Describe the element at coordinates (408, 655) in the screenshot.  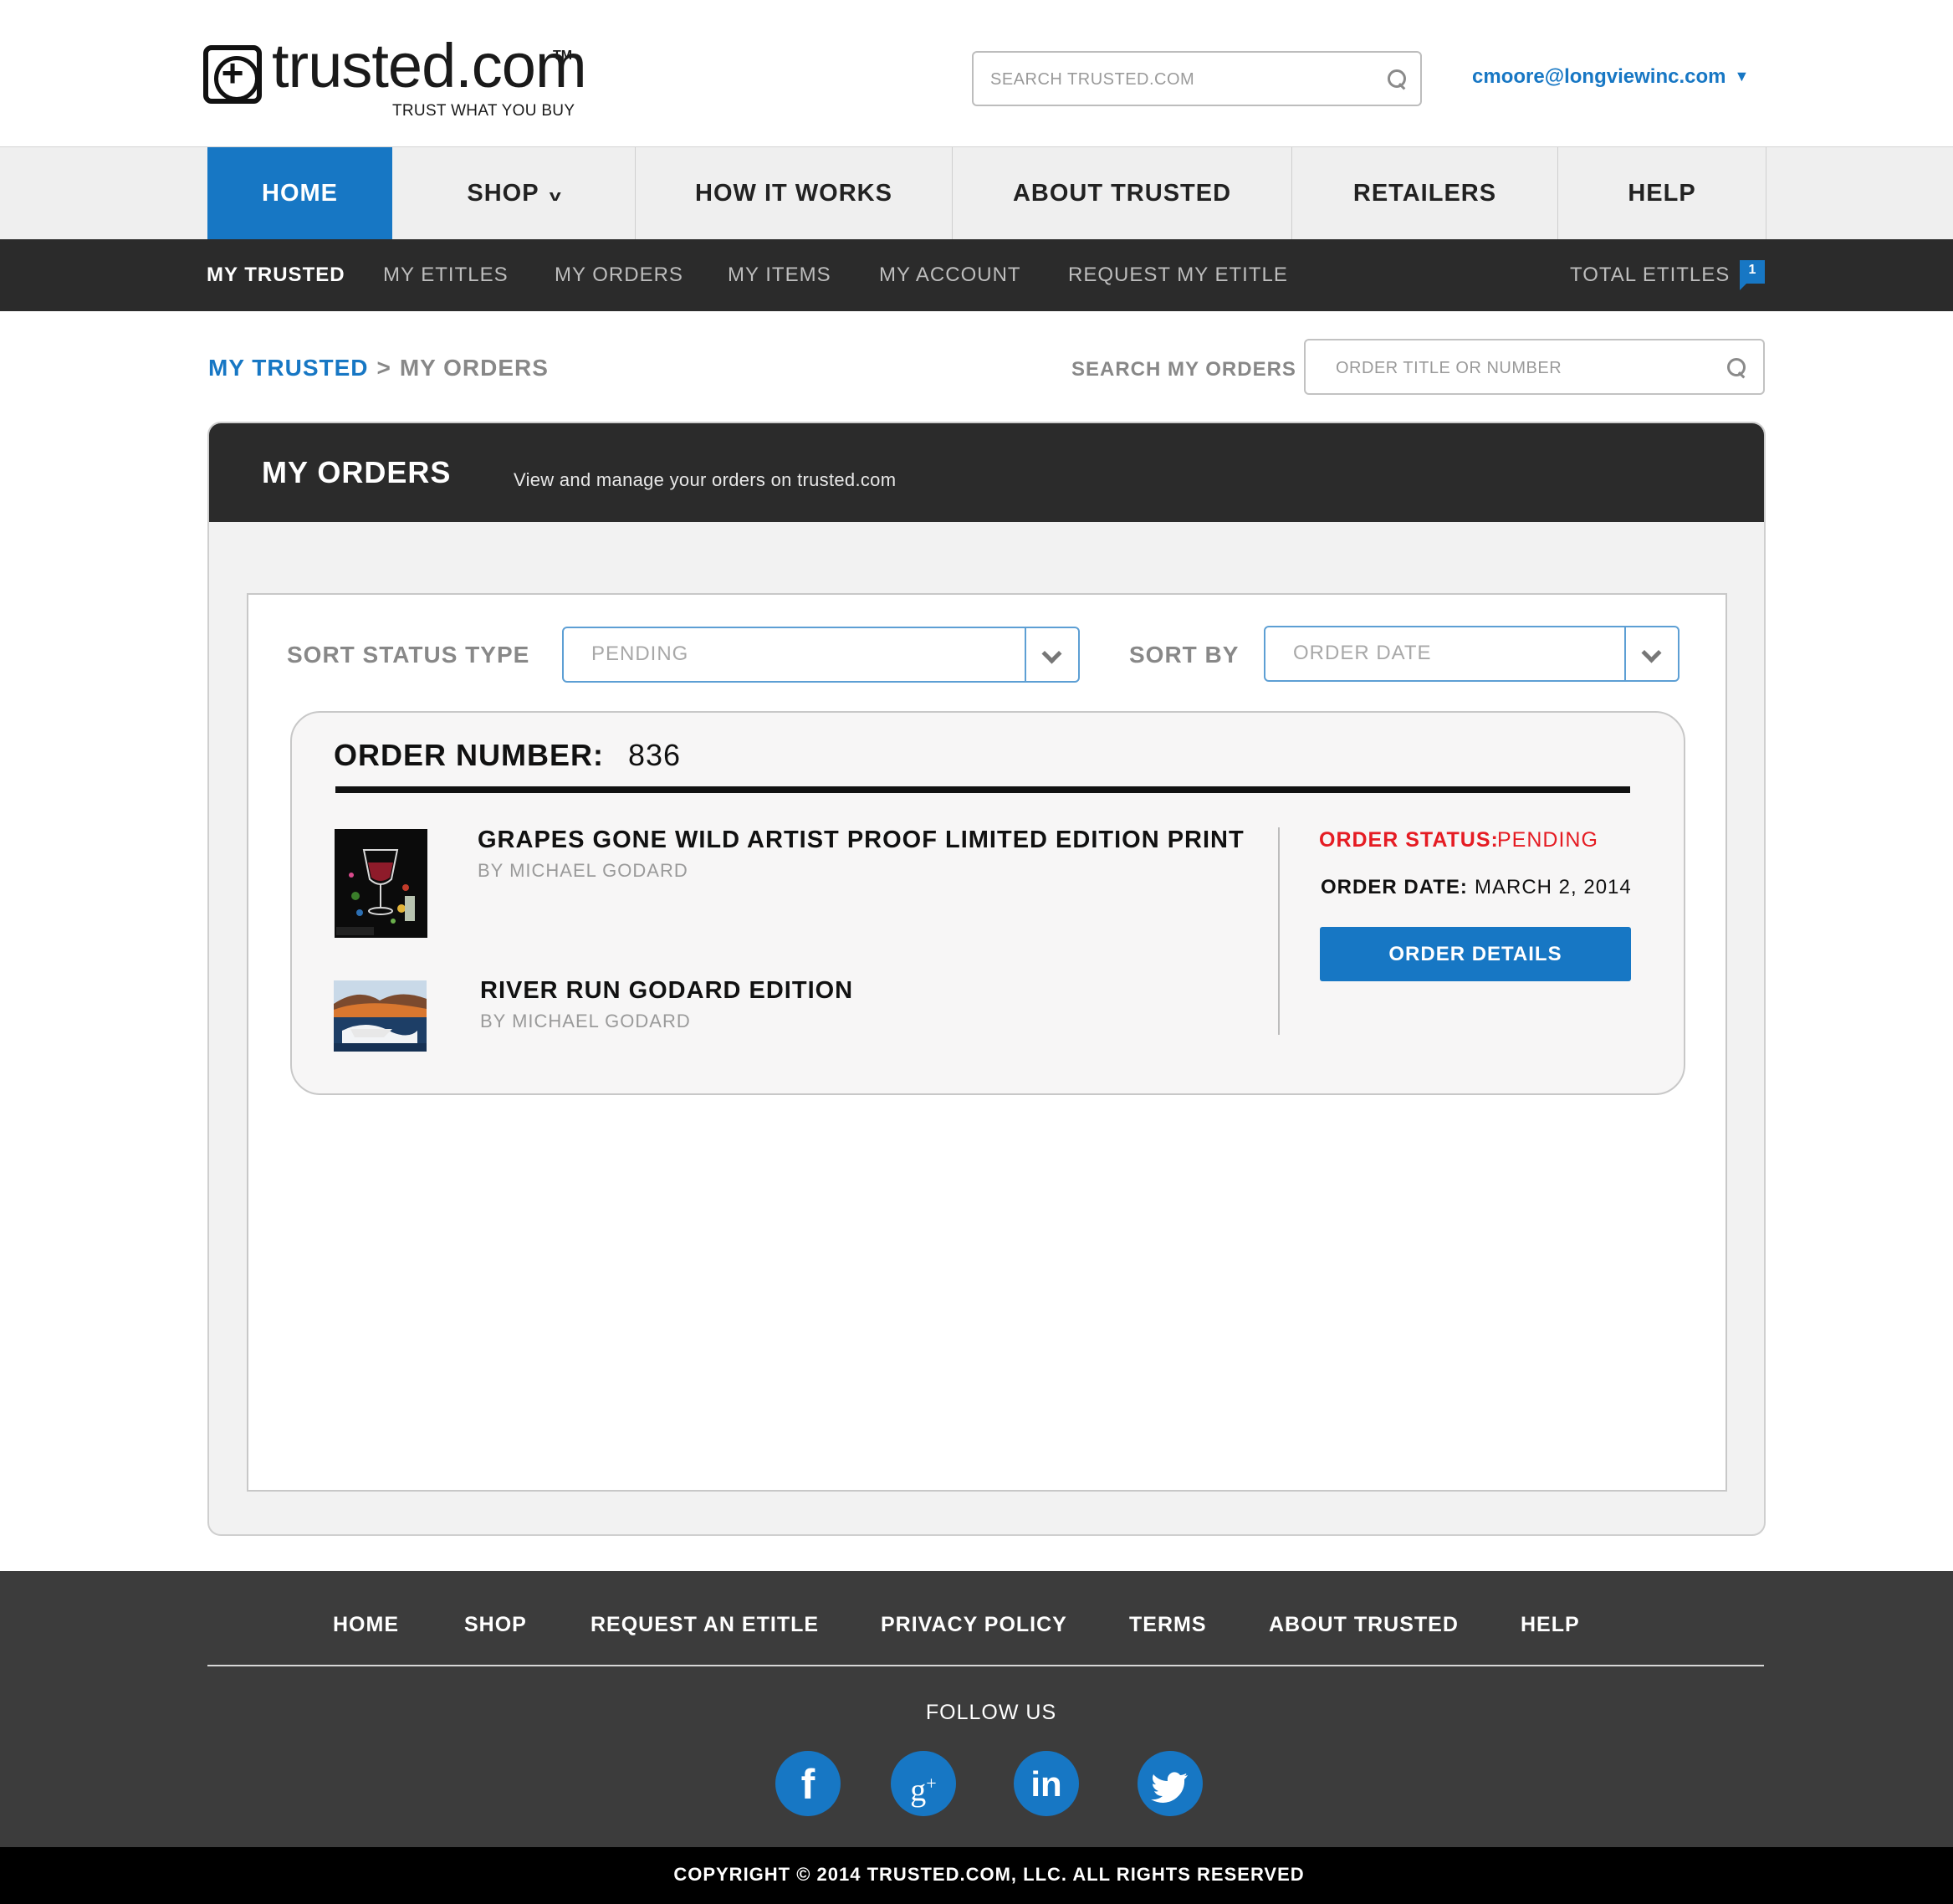
I see `sort-status-label: SORT STATUS TYPE` at that location.